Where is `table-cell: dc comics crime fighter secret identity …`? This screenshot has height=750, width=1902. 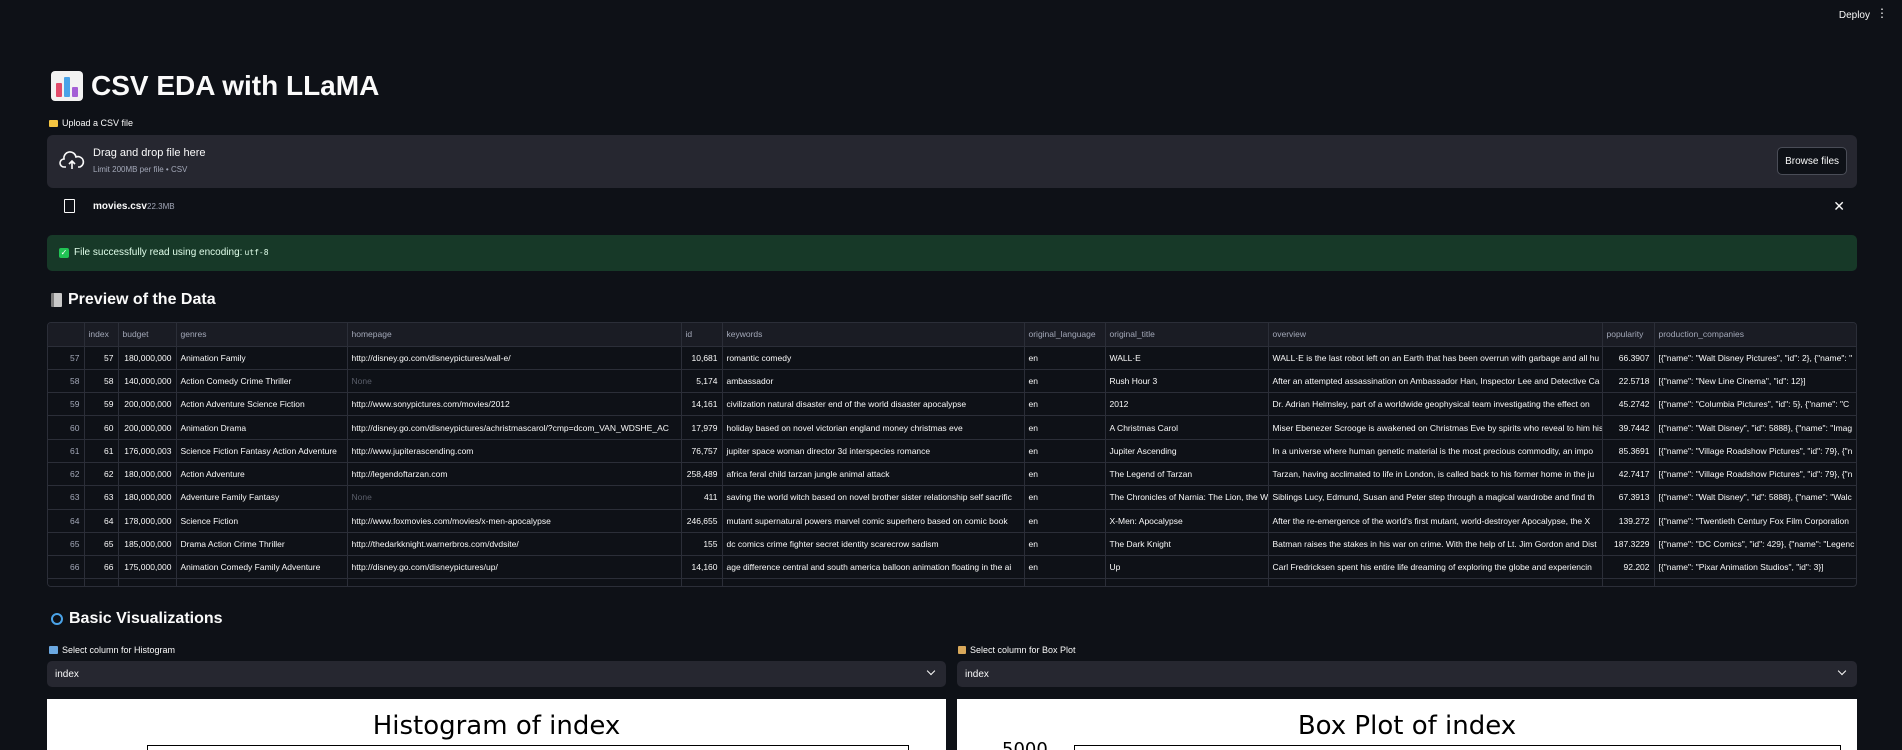
table-cell: dc comics crime fighter secret identity … is located at coordinates (873, 544).